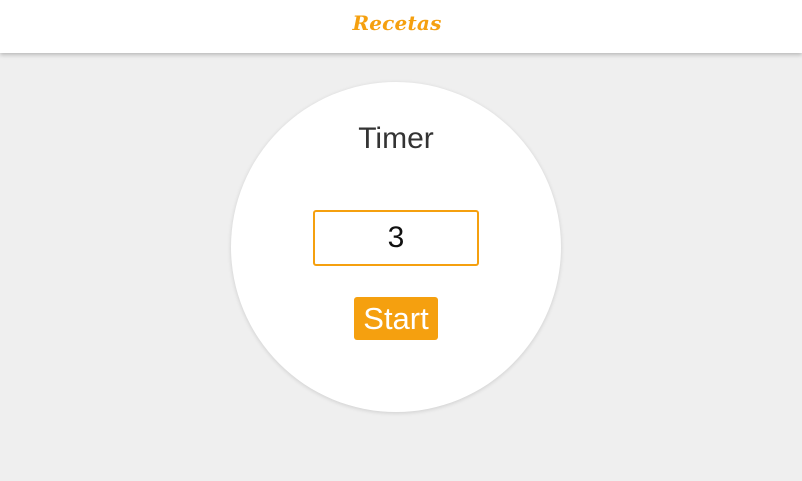 The width and height of the screenshot is (802, 481). Describe the element at coordinates (396, 318) in the screenshot. I see `start-button: Start` at that location.